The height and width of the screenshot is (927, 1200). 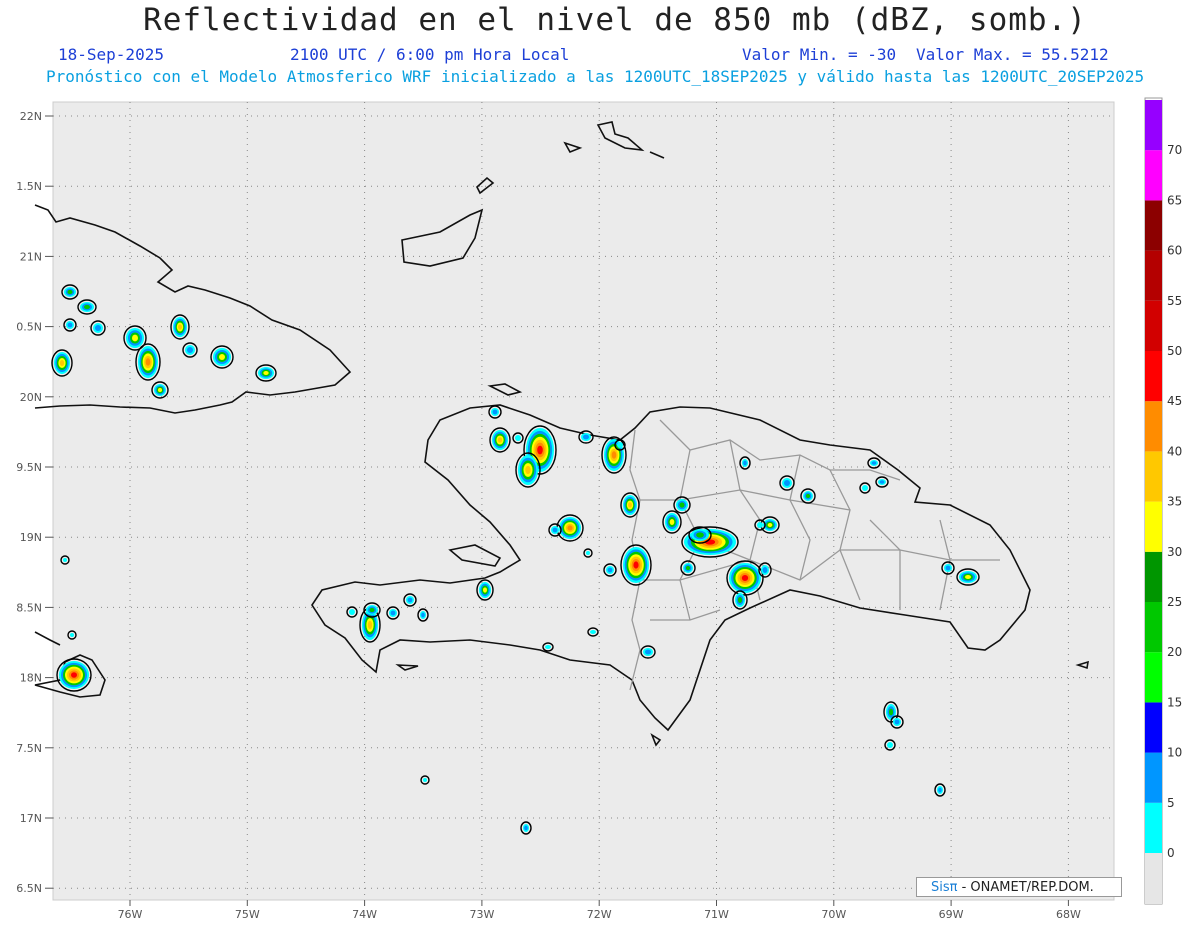 I want to click on colorbar-label: 65, so click(x=1174, y=200).